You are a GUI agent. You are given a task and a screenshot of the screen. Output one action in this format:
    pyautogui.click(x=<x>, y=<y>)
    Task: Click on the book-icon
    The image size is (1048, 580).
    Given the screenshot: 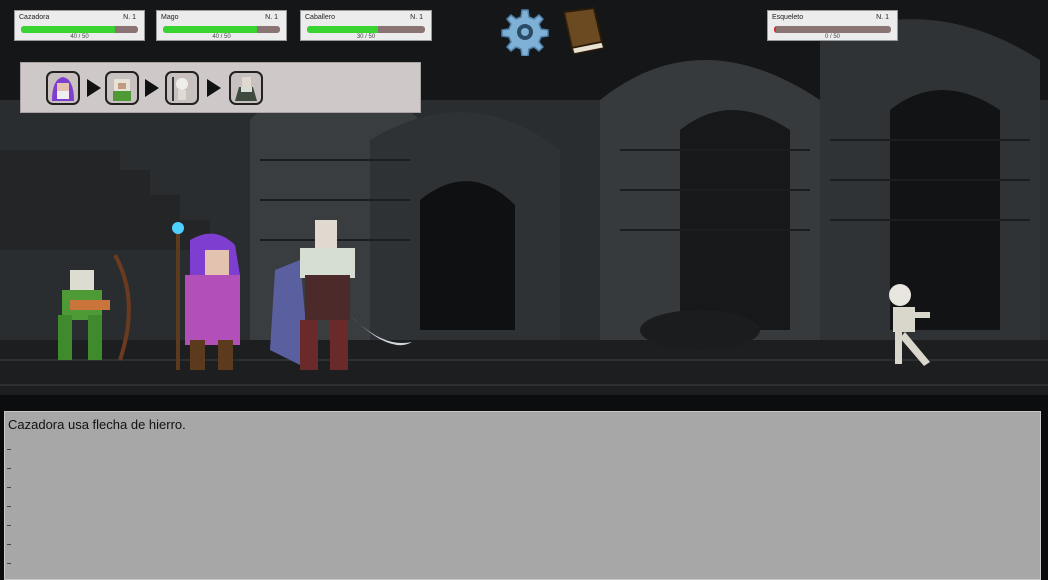 What is the action you would take?
    pyautogui.click(x=583, y=30)
    